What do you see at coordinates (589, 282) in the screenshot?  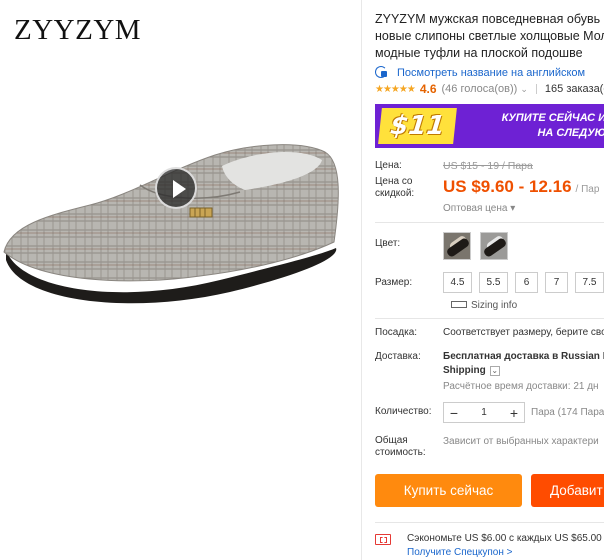 I see `size-option: 7.5` at bounding box center [589, 282].